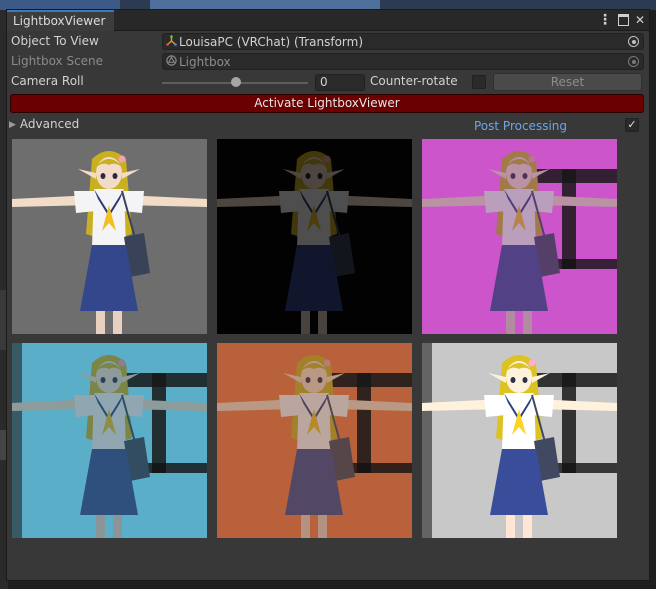  Describe the element at coordinates (632, 125) in the screenshot. I see `post-processing-checkbox: ✓` at that location.